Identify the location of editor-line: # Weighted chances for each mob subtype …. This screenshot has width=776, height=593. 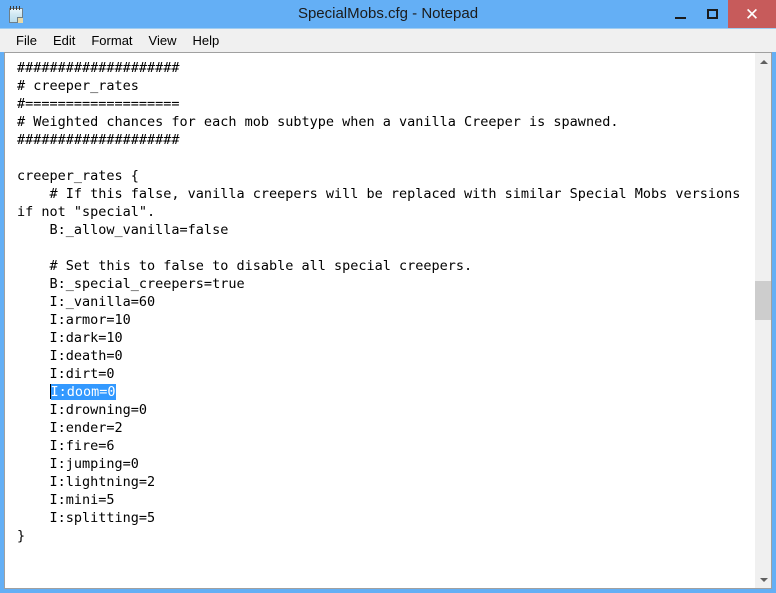
(318, 122).